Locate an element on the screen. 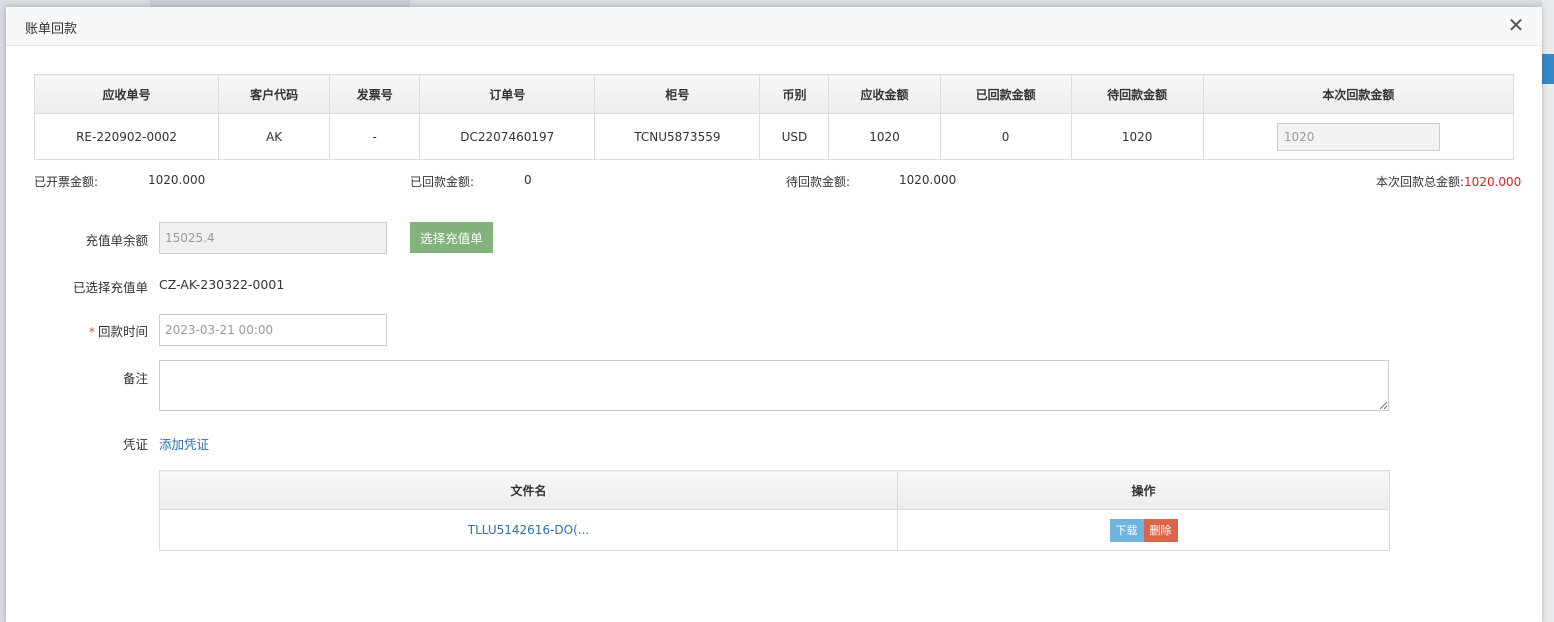  container-no-cell: TCNU5873559 is located at coordinates (677, 136).